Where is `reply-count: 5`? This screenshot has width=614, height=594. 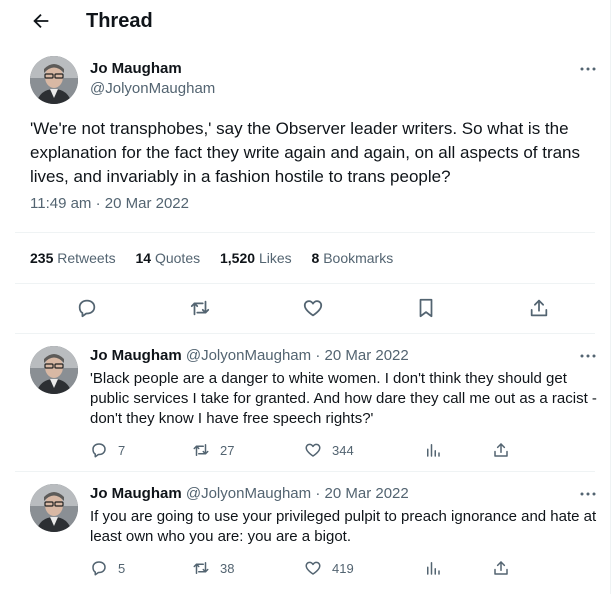
reply-count: 5 is located at coordinates (122, 568).